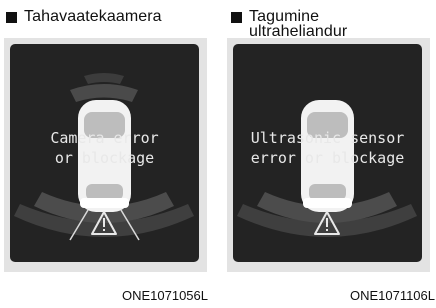 This screenshot has height=308, width=436. Describe the element at coordinates (104, 138) in the screenshot. I see `error-message-line: Camera error` at that location.